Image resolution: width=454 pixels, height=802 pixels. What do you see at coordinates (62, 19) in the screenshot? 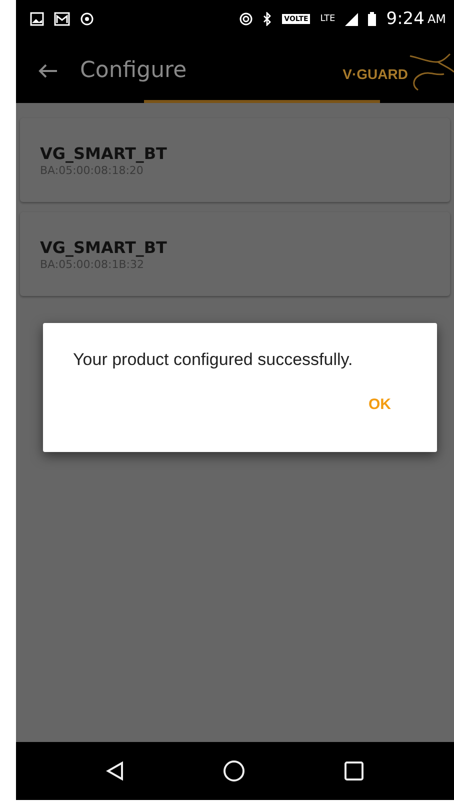
I see `mail-icon` at bounding box center [62, 19].